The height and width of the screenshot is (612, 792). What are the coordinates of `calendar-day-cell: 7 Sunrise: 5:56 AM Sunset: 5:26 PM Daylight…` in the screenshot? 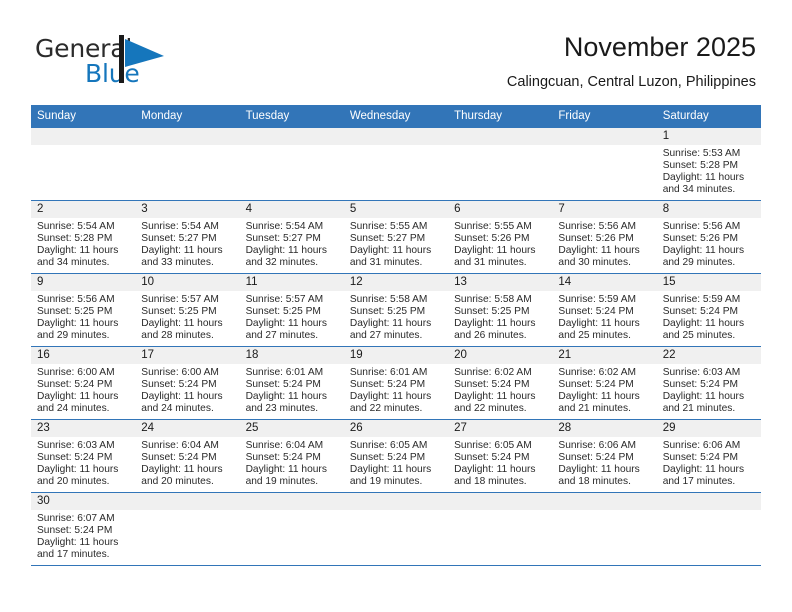 It's located at (604, 237).